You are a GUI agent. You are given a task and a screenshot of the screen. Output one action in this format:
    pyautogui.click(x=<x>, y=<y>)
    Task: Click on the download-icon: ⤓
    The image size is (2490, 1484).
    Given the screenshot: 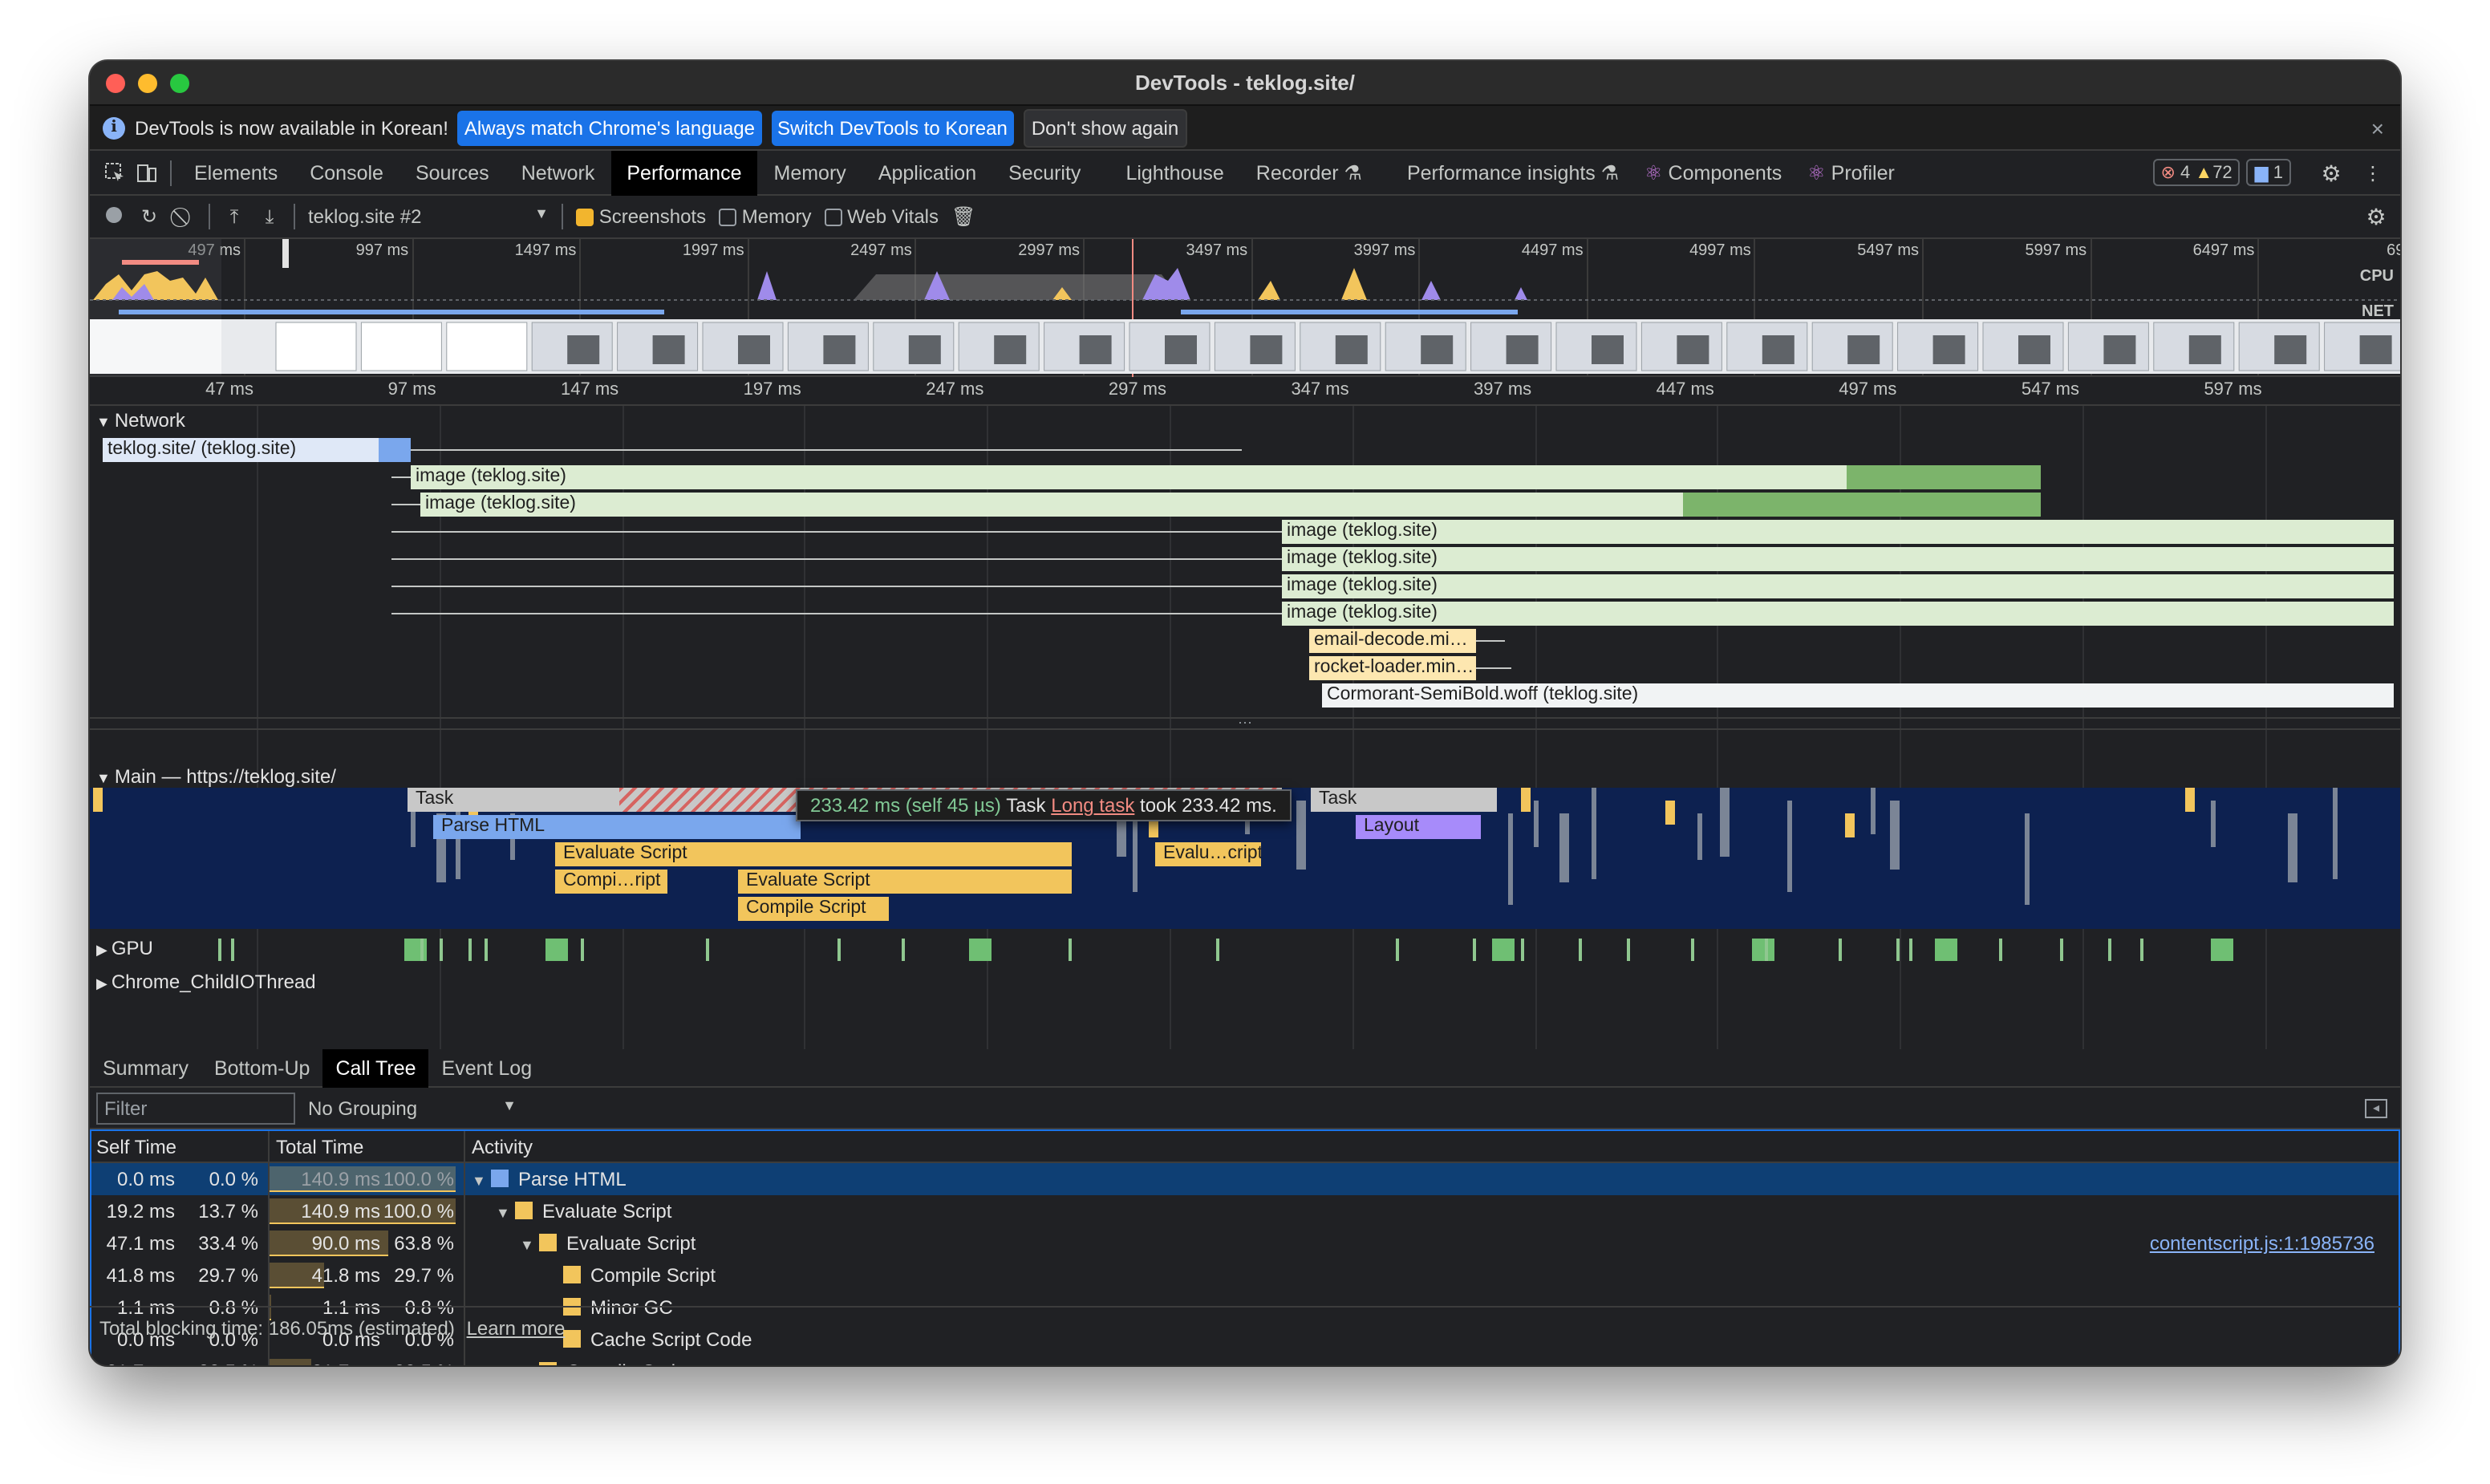 What is the action you would take?
    pyautogui.click(x=269, y=217)
    